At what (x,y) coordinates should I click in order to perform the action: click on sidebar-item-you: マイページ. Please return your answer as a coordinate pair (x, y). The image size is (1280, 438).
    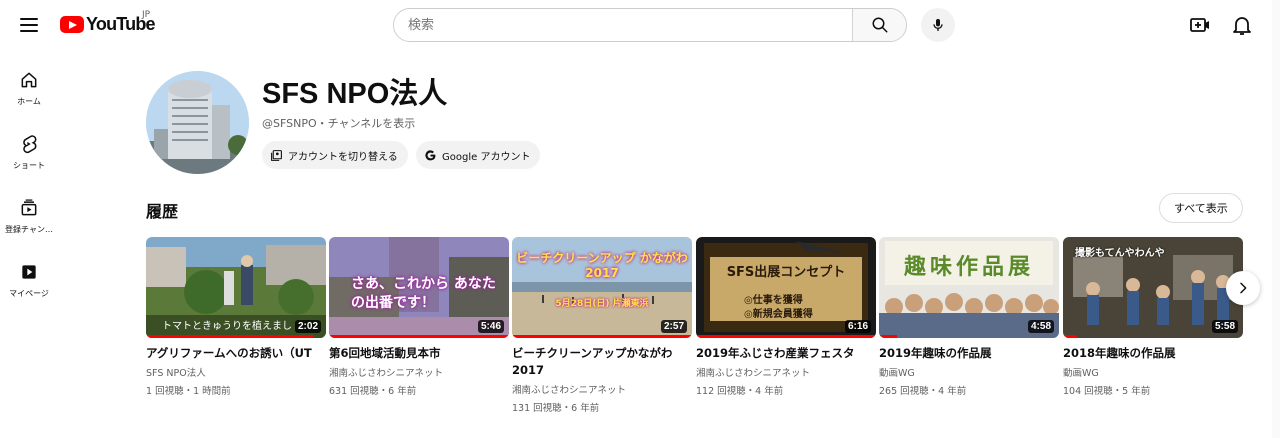
    Looking at the image, I should click on (29, 280).